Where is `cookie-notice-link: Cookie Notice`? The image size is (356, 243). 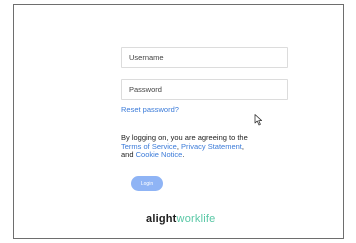
cookie-notice-link: Cookie Notice is located at coordinates (159, 154).